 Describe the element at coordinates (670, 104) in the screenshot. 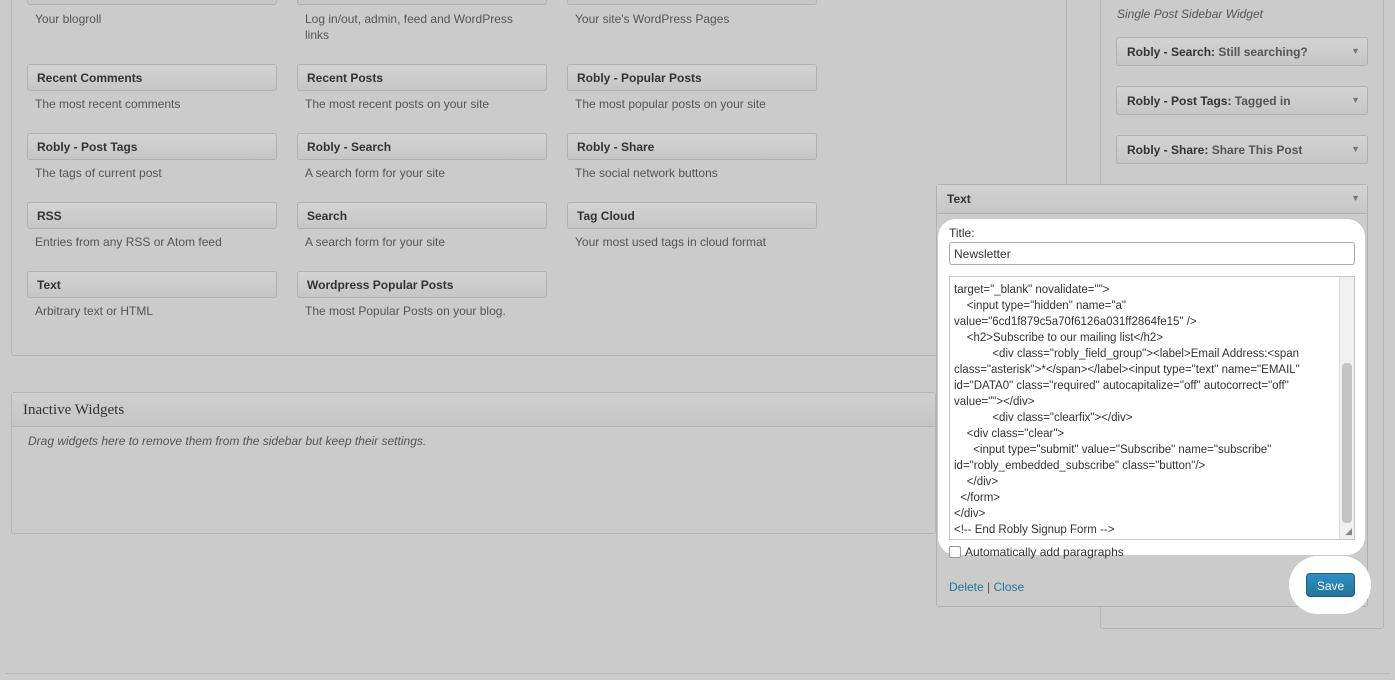

I see `widget-desc: The most popular posts on your site` at that location.